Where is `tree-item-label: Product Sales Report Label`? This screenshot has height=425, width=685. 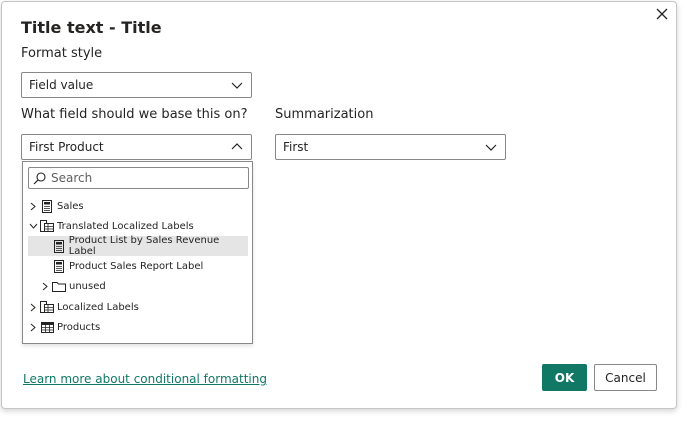
tree-item-label: Product Sales Report Label is located at coordinates (136, 266).